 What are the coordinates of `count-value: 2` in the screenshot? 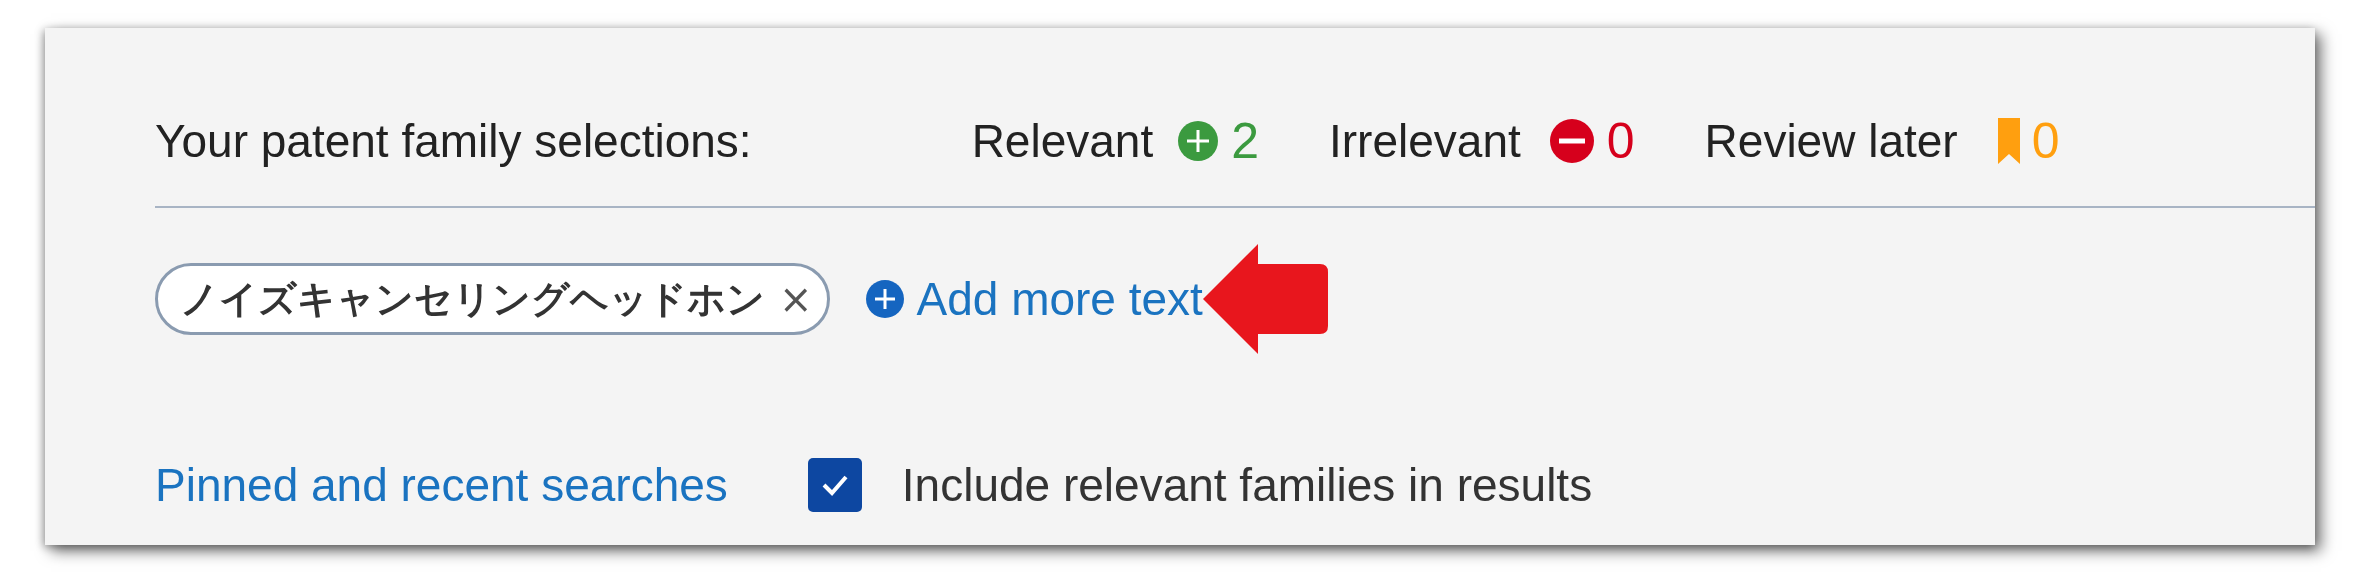 It's located at (1245, 141).